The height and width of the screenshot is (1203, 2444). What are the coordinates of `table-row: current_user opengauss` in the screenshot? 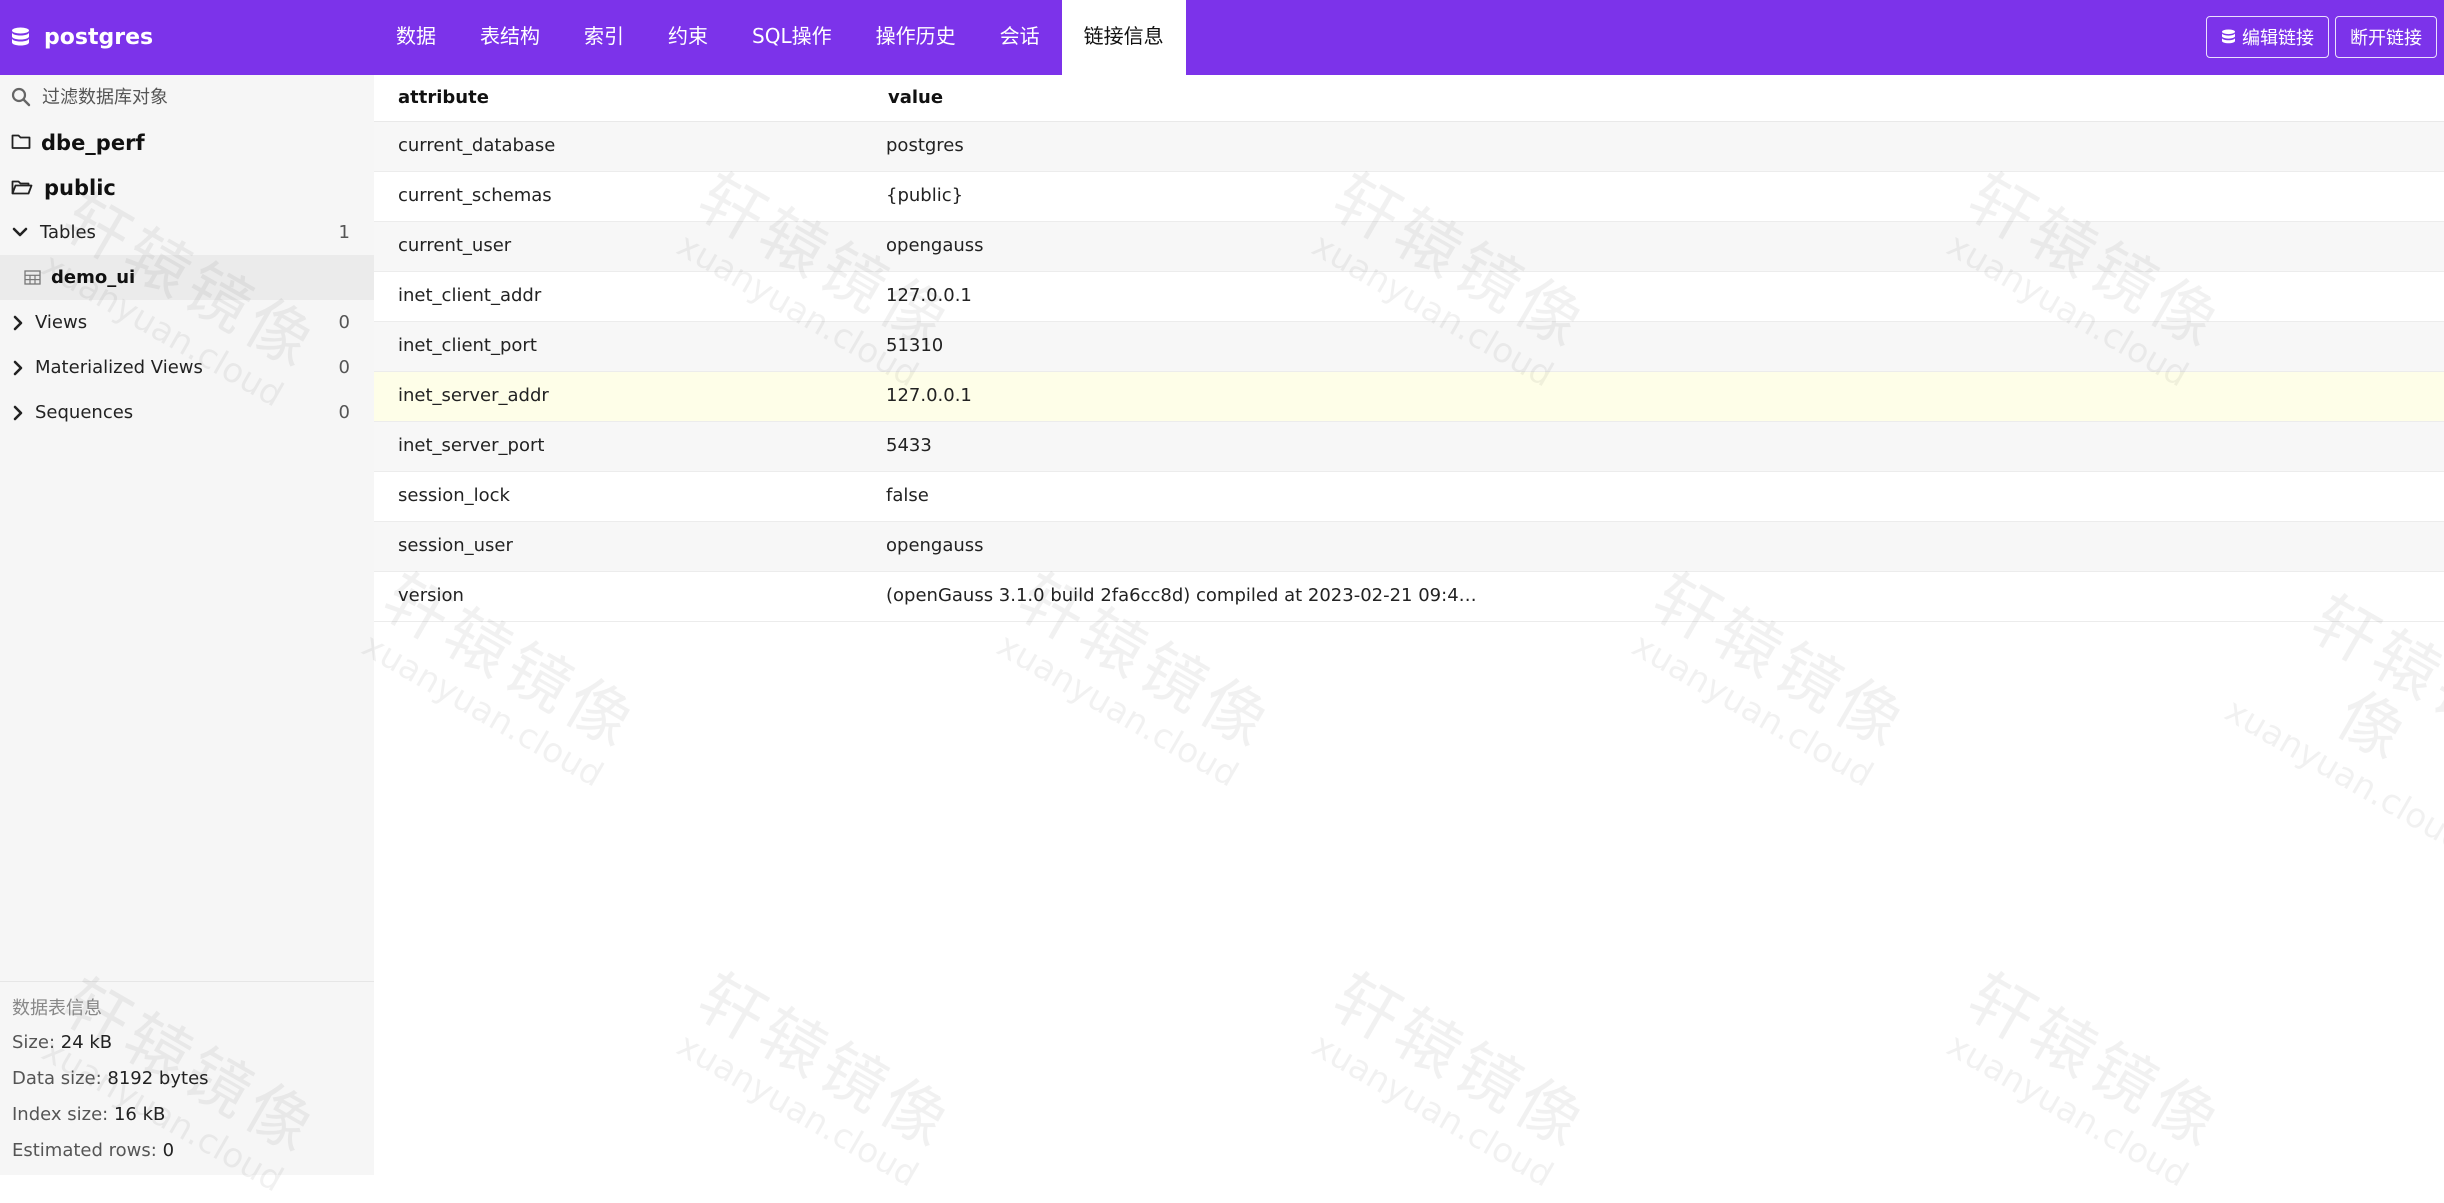 It's located at (1409, 247).